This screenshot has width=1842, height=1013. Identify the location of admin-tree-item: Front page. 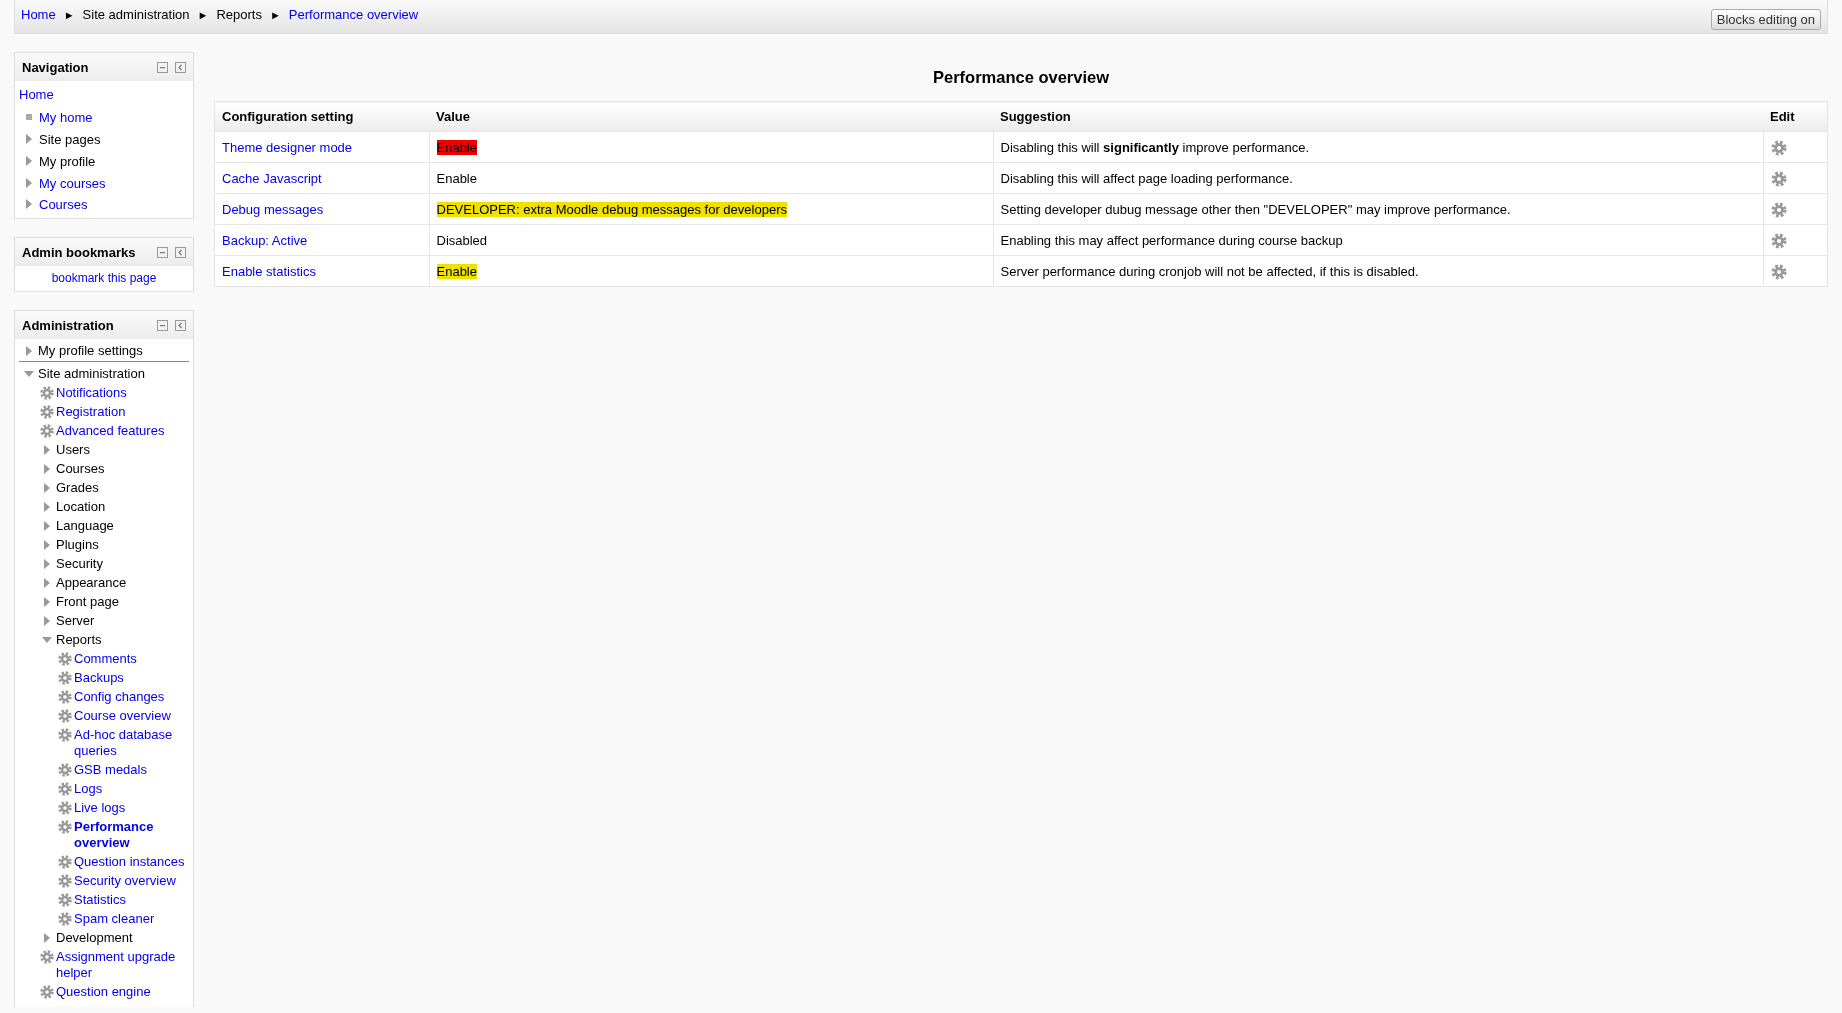
(87, 602).